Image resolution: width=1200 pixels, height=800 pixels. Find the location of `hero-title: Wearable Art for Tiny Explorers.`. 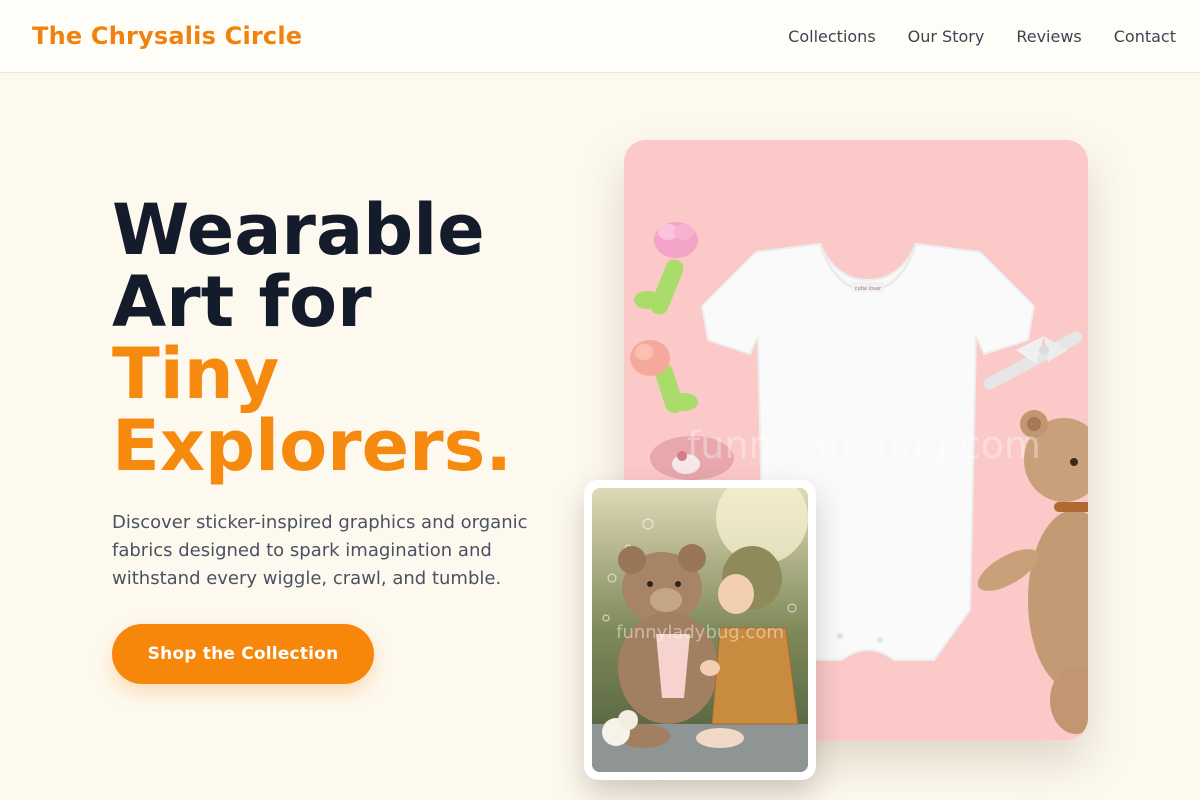

hero-title: Wearable Art for Tiny Explorers. is located at coordinates (352, 338).